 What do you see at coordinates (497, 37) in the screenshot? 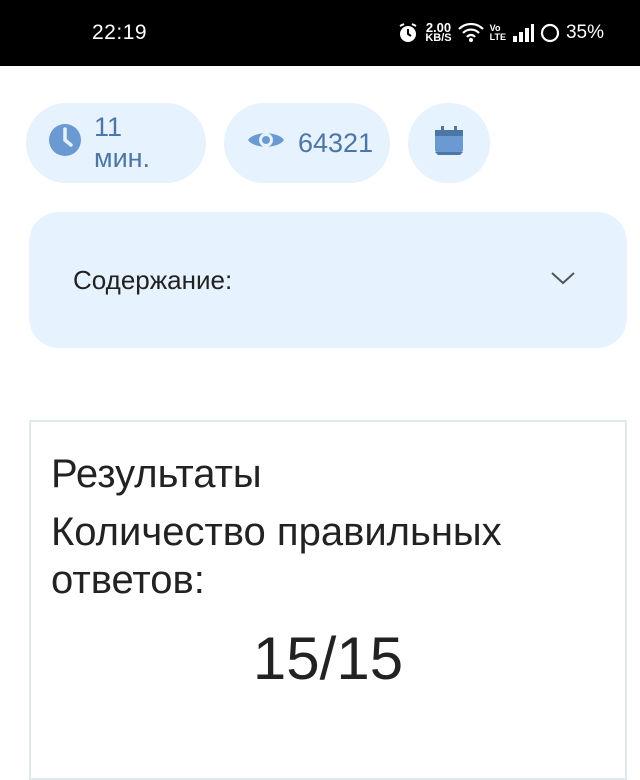
I see `volte-bottom: LTE` at bounding box center [497, 37].